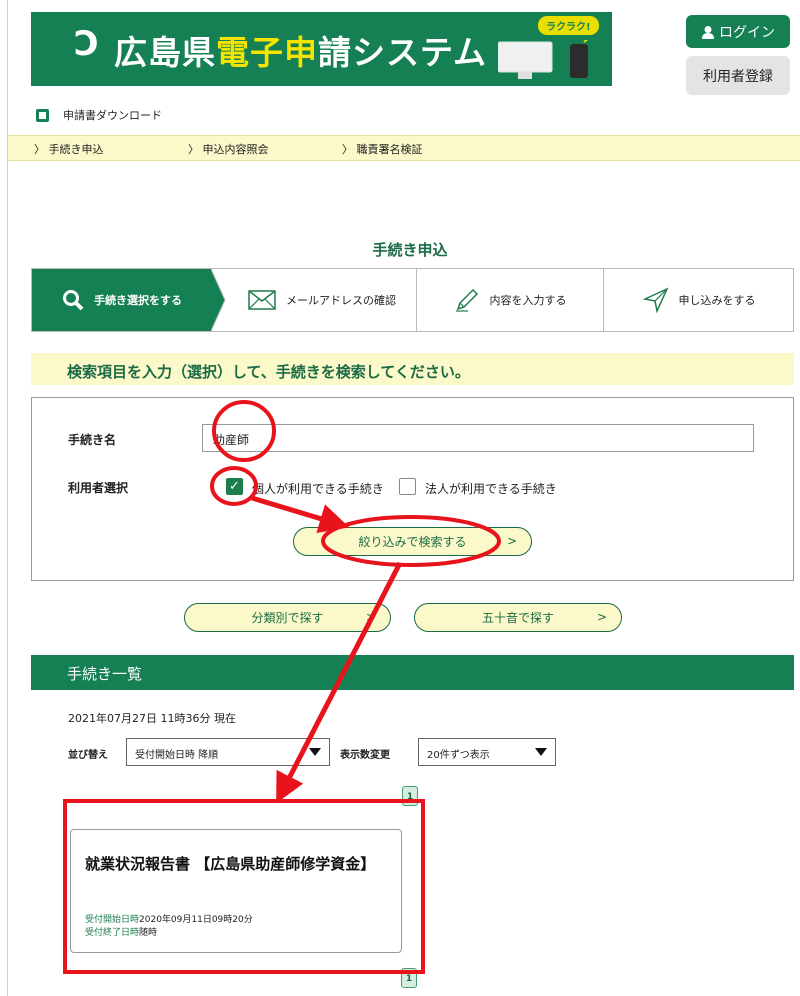 Image resolution: width=800 pixels, height=996 pixels. I want to click on login-button: ログイン, so click(738, 31).